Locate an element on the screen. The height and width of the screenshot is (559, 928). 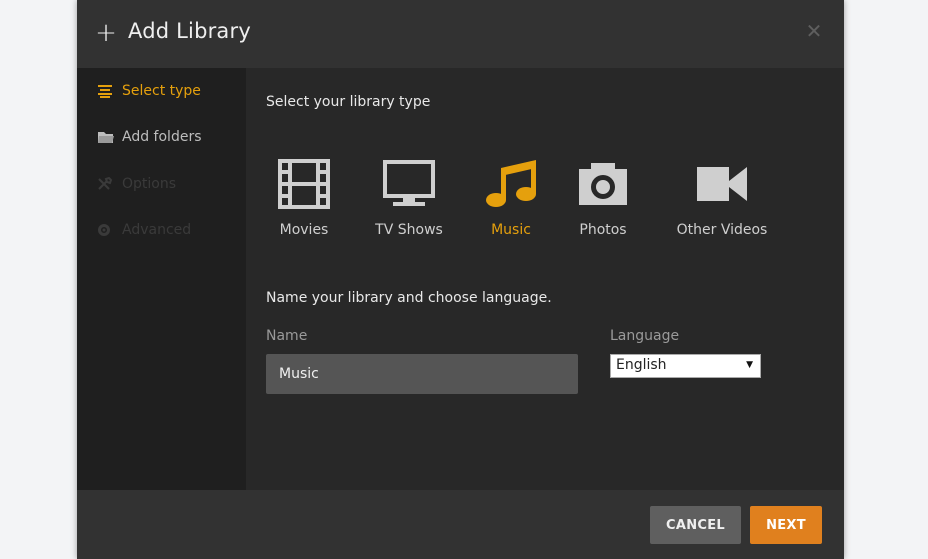
type-movies: Movies is located at coordinates (304, 201).